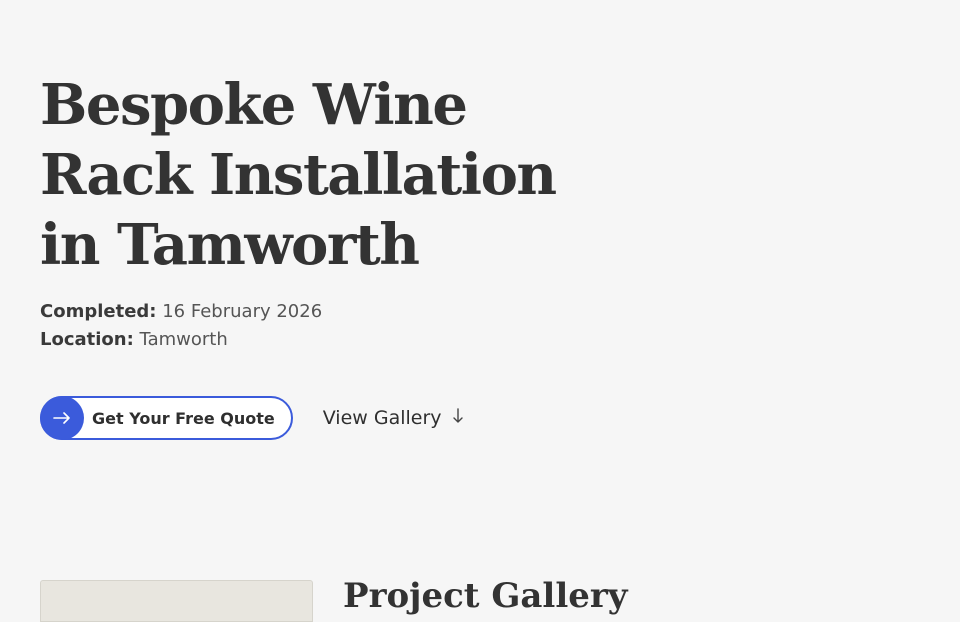 The width and height of the screenshot is (960, 622). What do you see at coordinates (176, 601) in the screenshot?
I see `gallery-image-thumbnail` at bounding box center [176, 601].